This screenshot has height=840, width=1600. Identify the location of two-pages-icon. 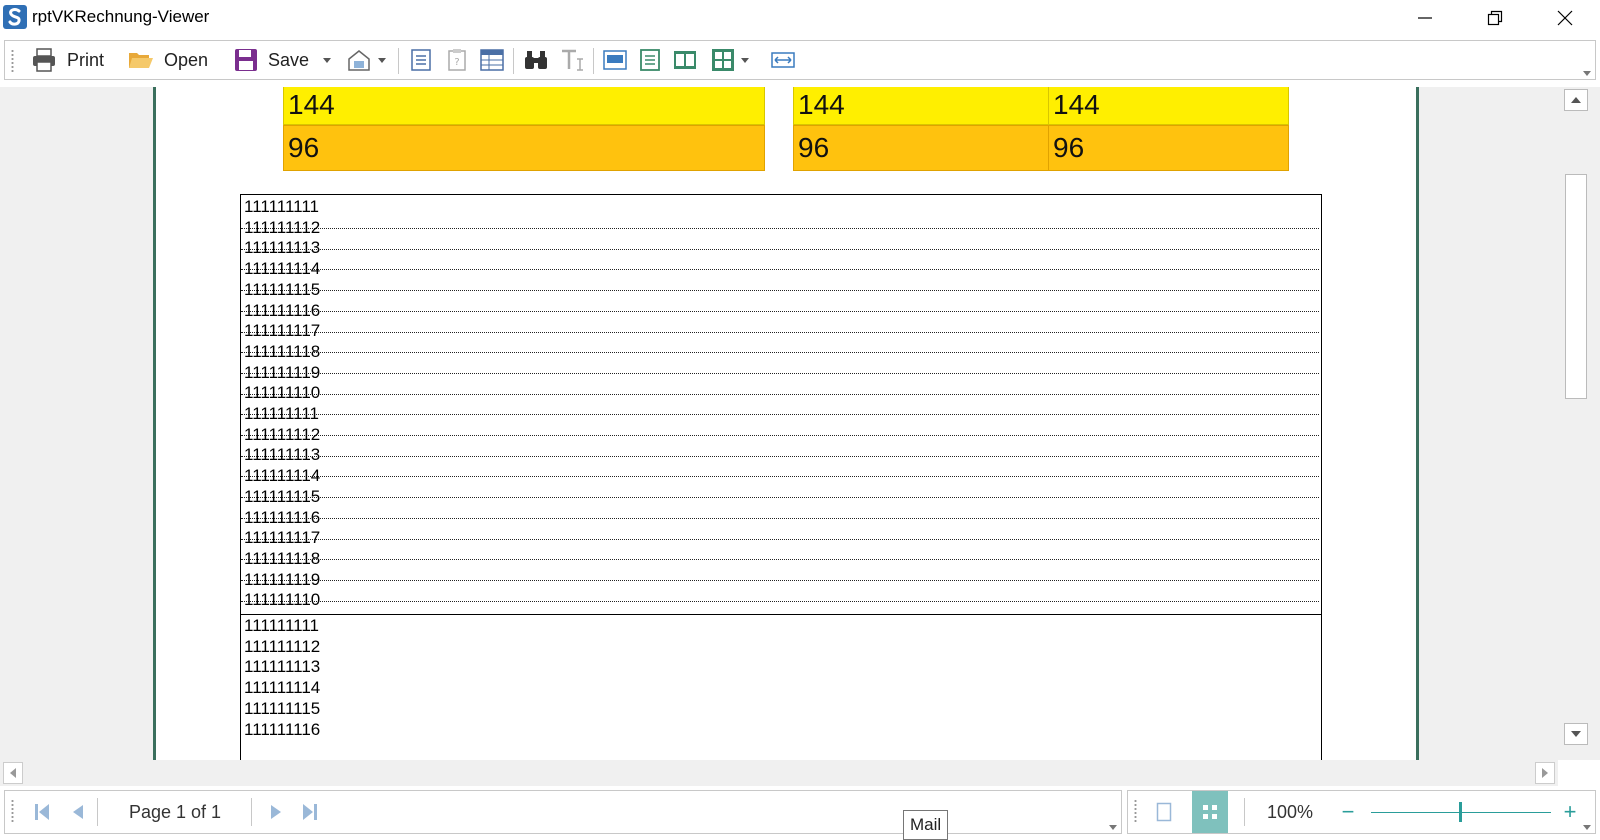
(685, 60).